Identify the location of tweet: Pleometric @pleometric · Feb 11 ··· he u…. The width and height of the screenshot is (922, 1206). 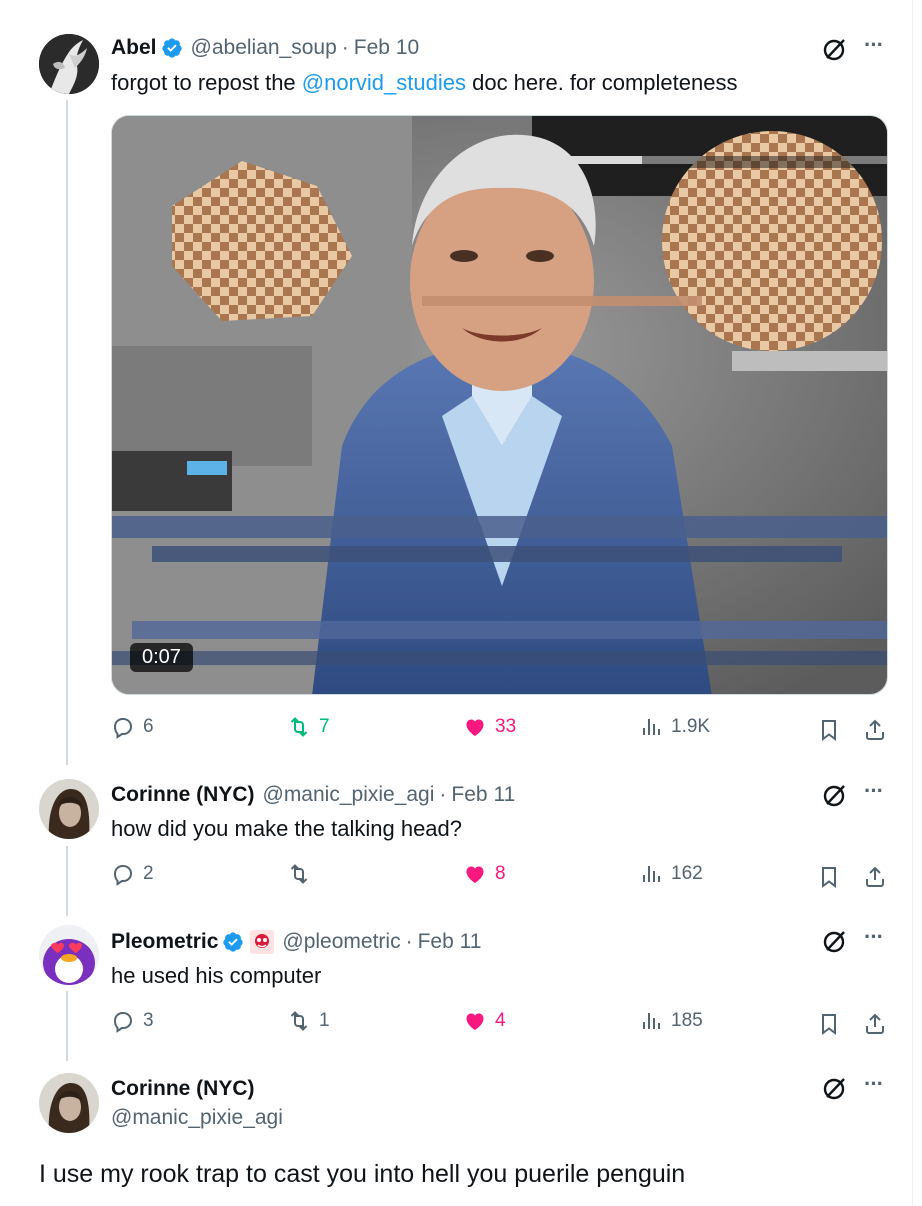
(456, 992).